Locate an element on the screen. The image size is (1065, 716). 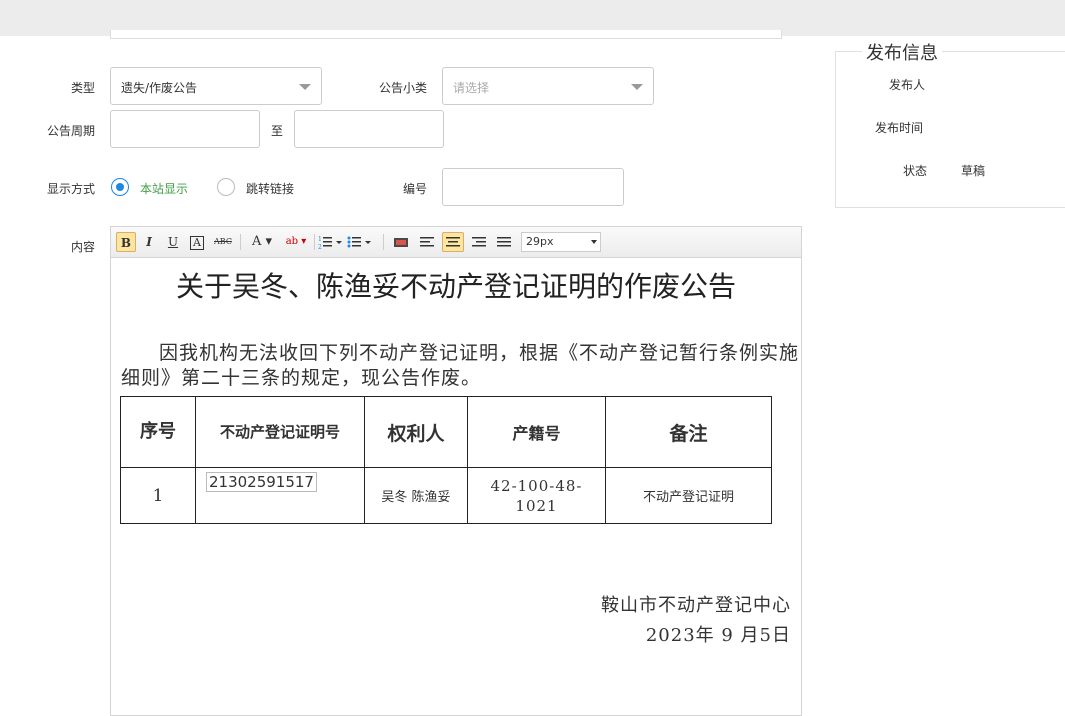
align-left-button is located at coordinates (427, 242).